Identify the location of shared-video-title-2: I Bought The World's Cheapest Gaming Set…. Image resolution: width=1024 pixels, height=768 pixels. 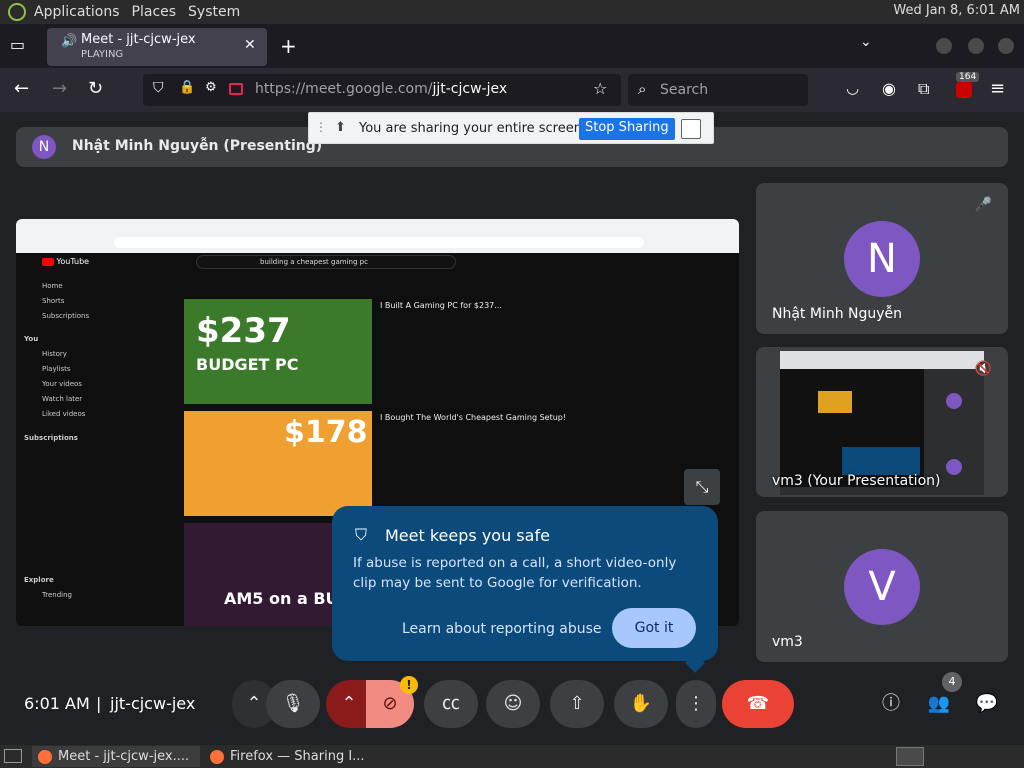
(473, 417).